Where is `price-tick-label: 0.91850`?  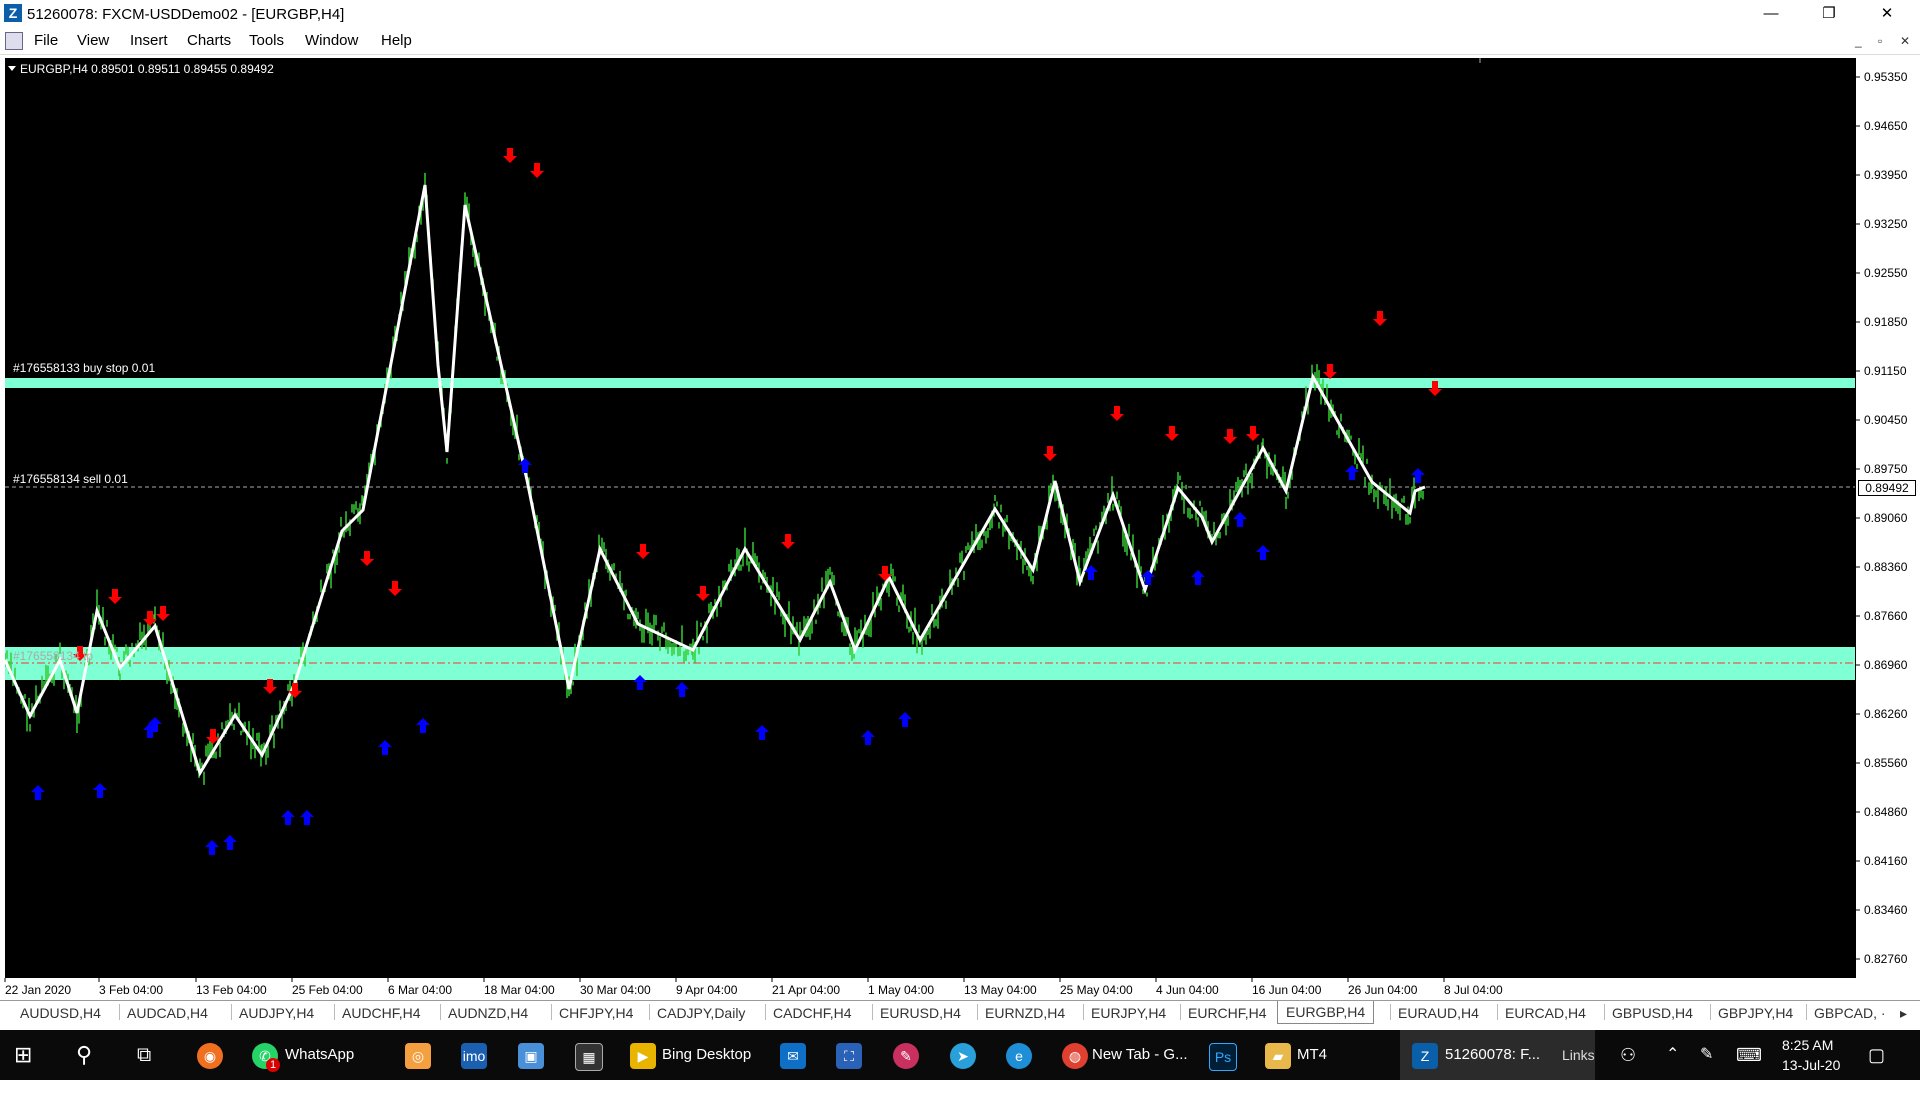
price-tick-label: 0.91850 is located at coordinates (1886, 322).